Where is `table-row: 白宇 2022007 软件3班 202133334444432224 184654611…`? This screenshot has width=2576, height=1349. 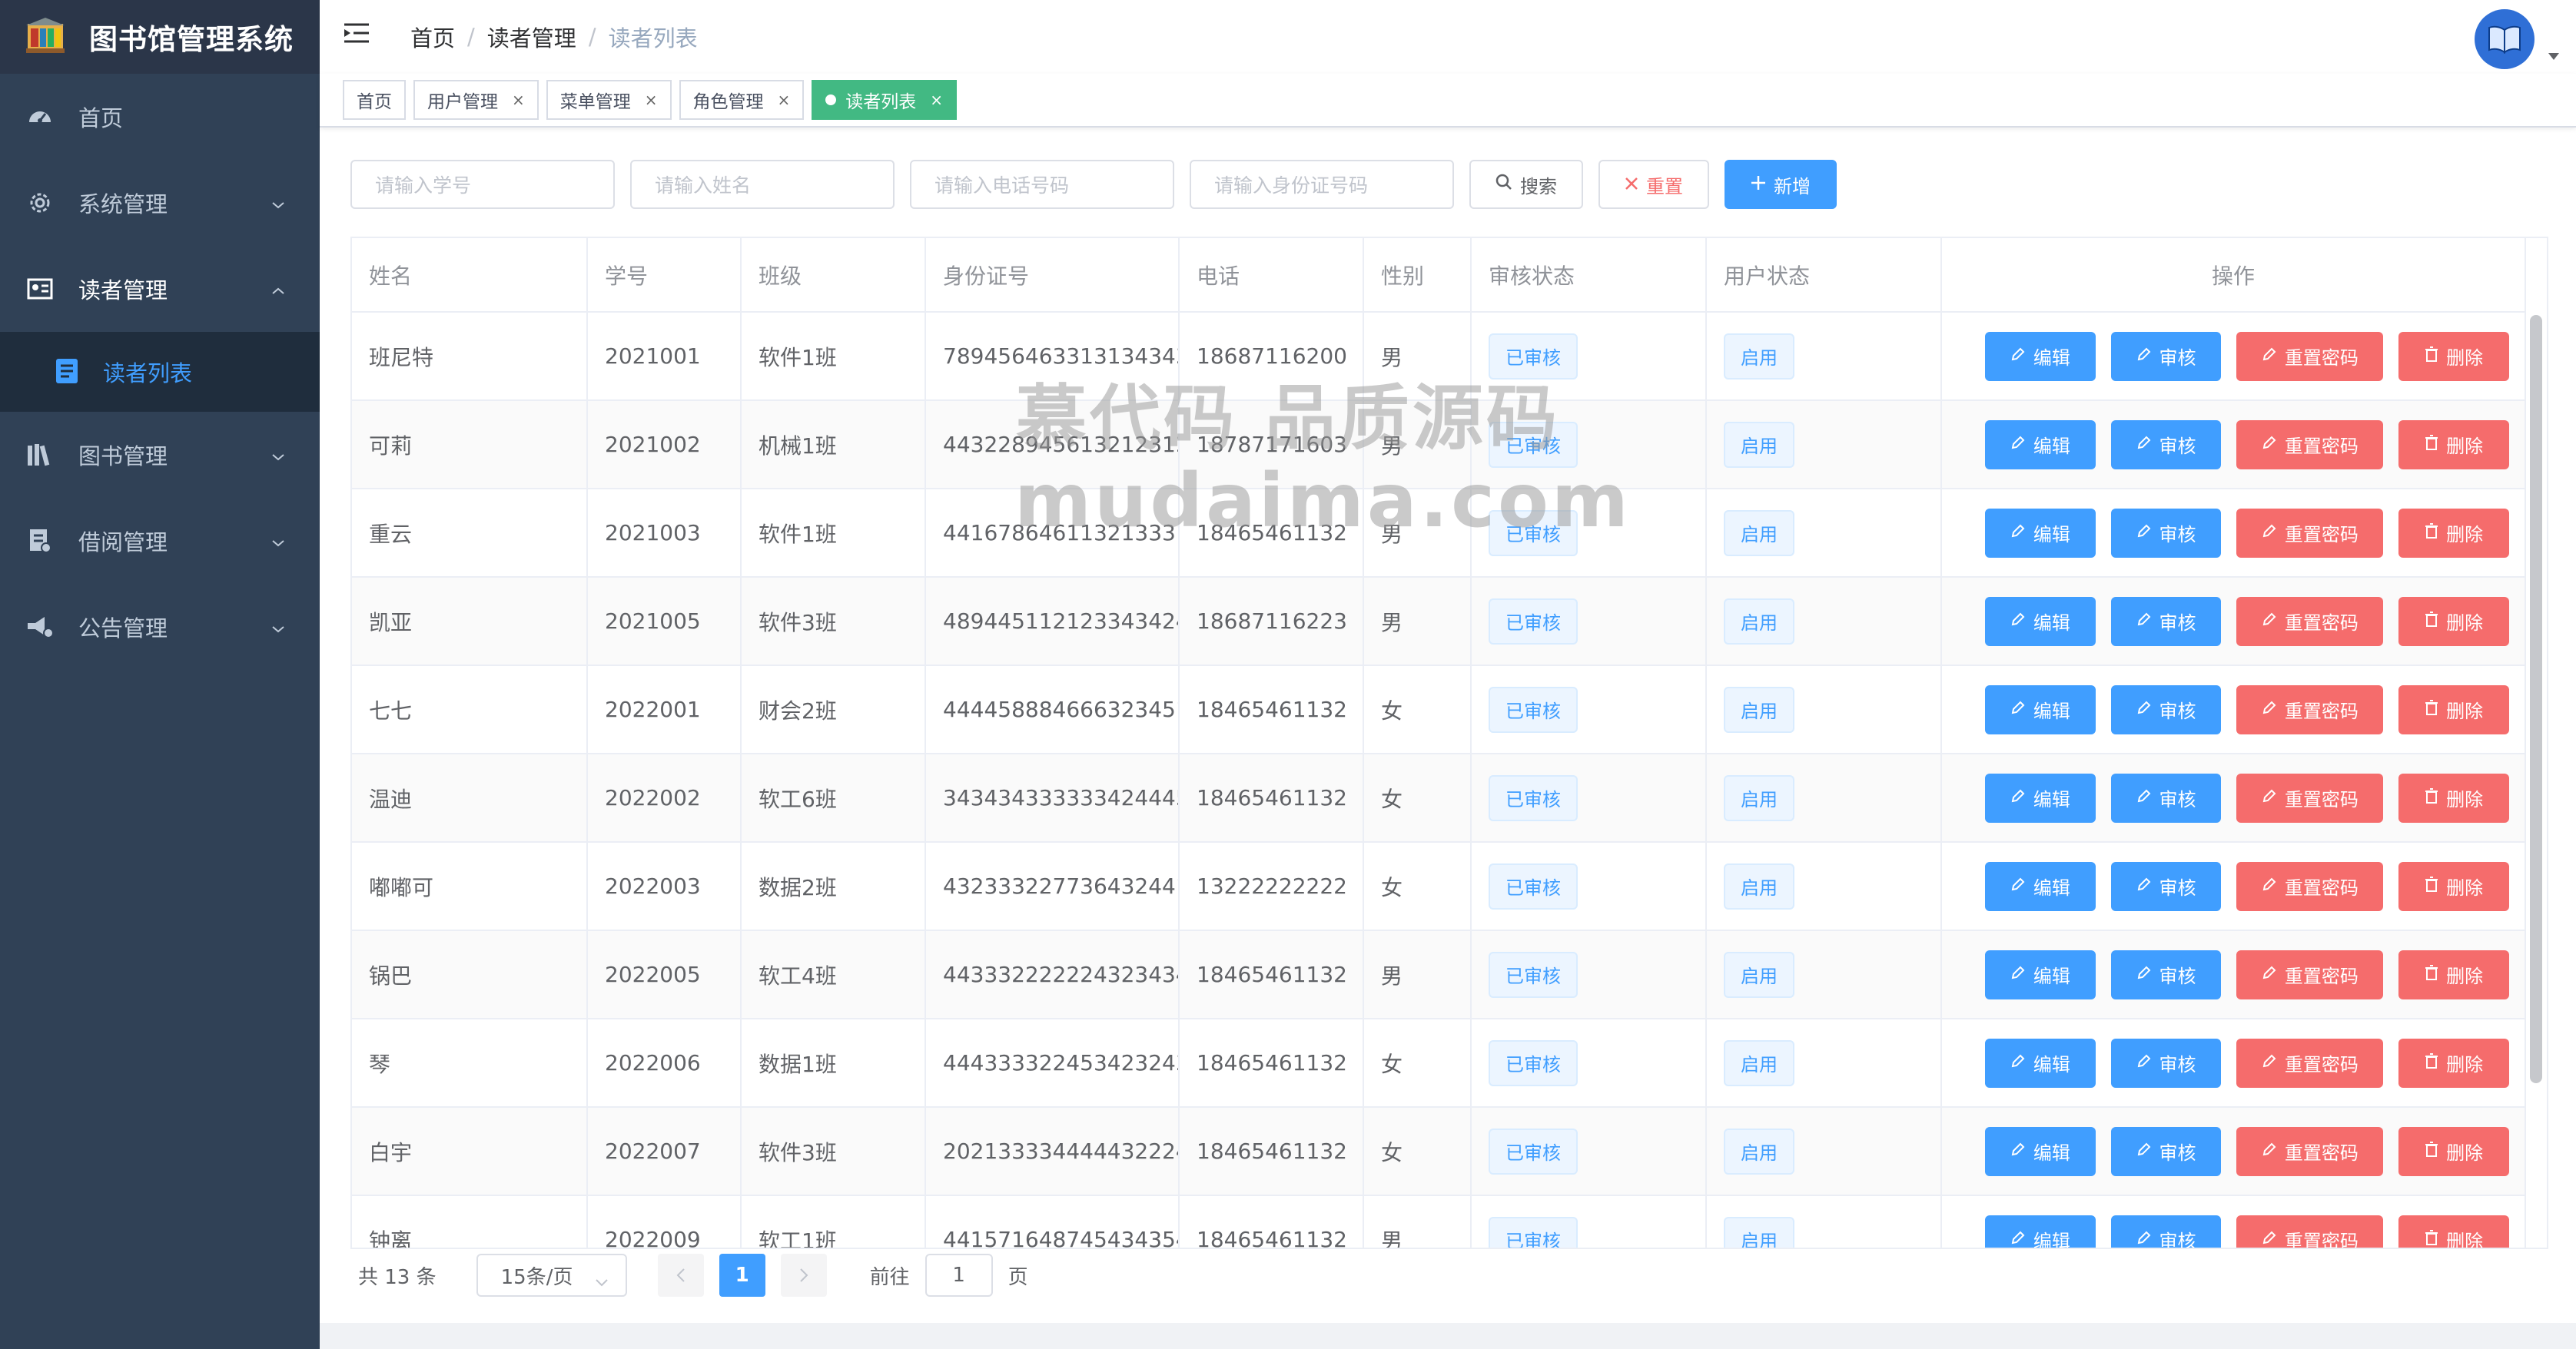
table-row: 白宇 2022007 软件3班 202133334444432224 184654611… is located at coordinates (1439, 1151).